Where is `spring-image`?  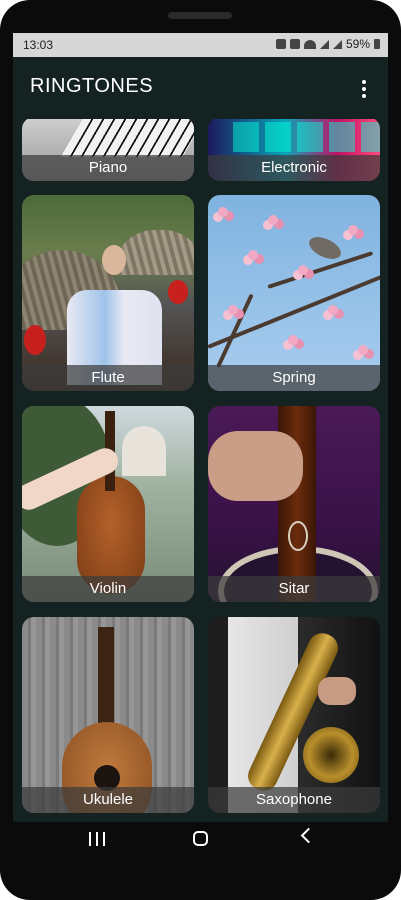
spring-image is located at coordinates (294, 293).